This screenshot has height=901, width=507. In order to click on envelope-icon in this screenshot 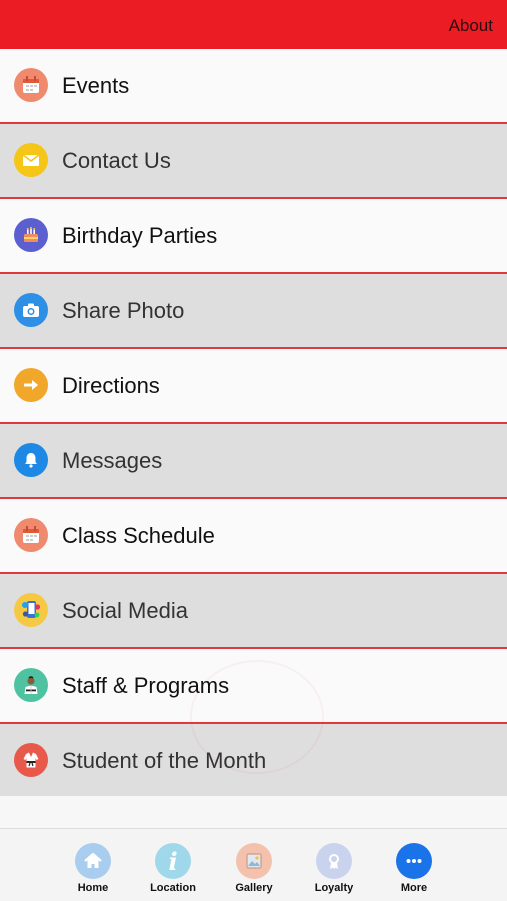, I will do `click(31, 160)`.